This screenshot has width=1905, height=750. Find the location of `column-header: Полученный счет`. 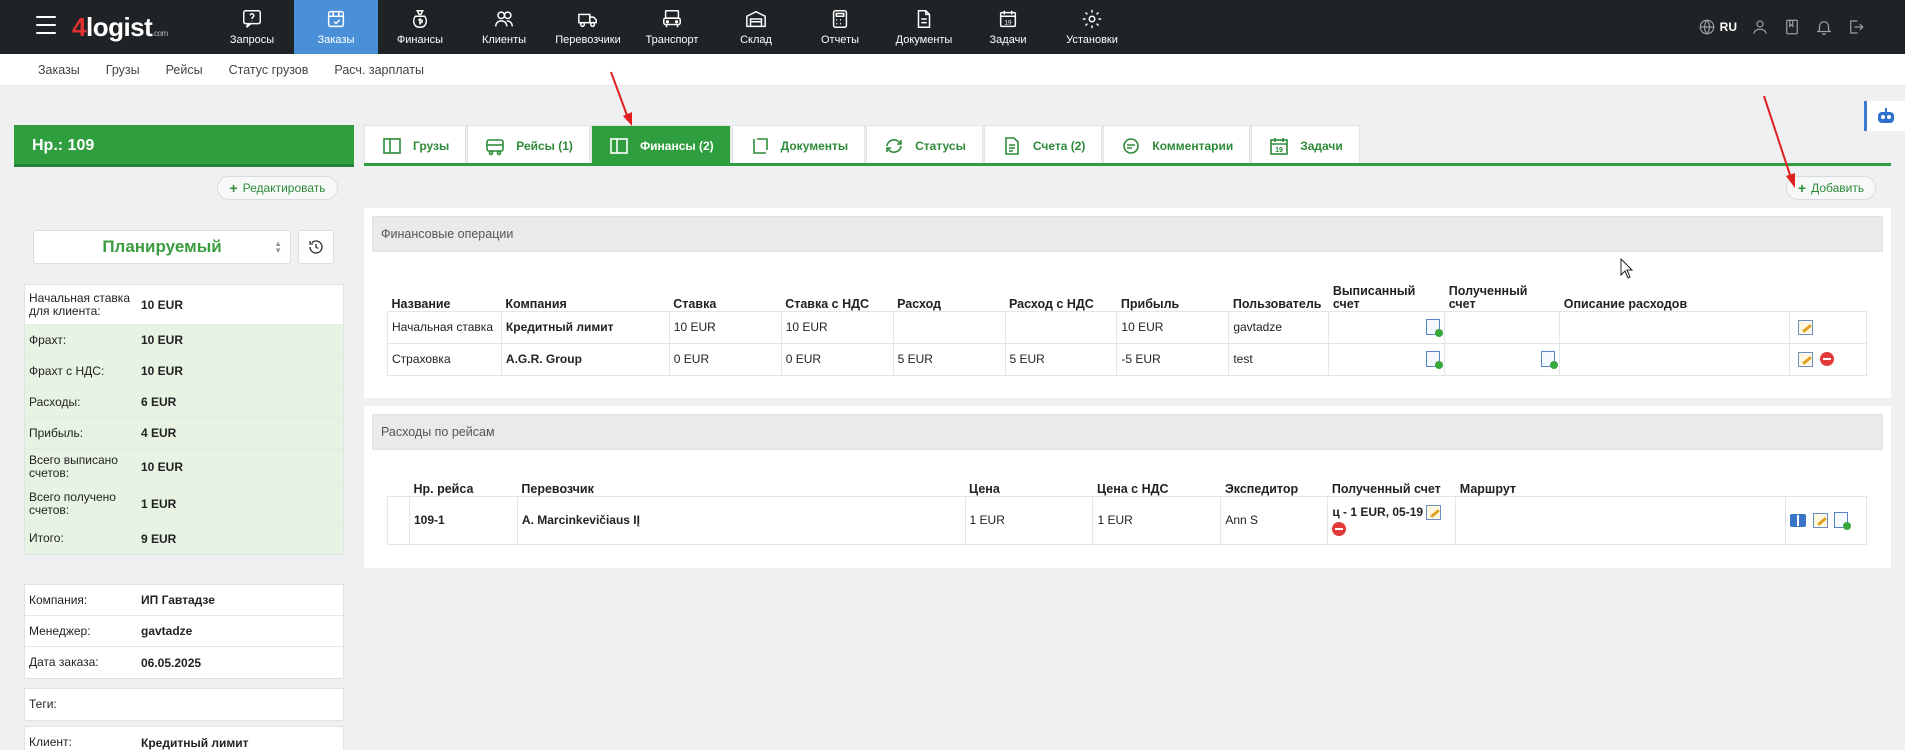

column-header: Полученный счет is located at coordinates (1386, 488).